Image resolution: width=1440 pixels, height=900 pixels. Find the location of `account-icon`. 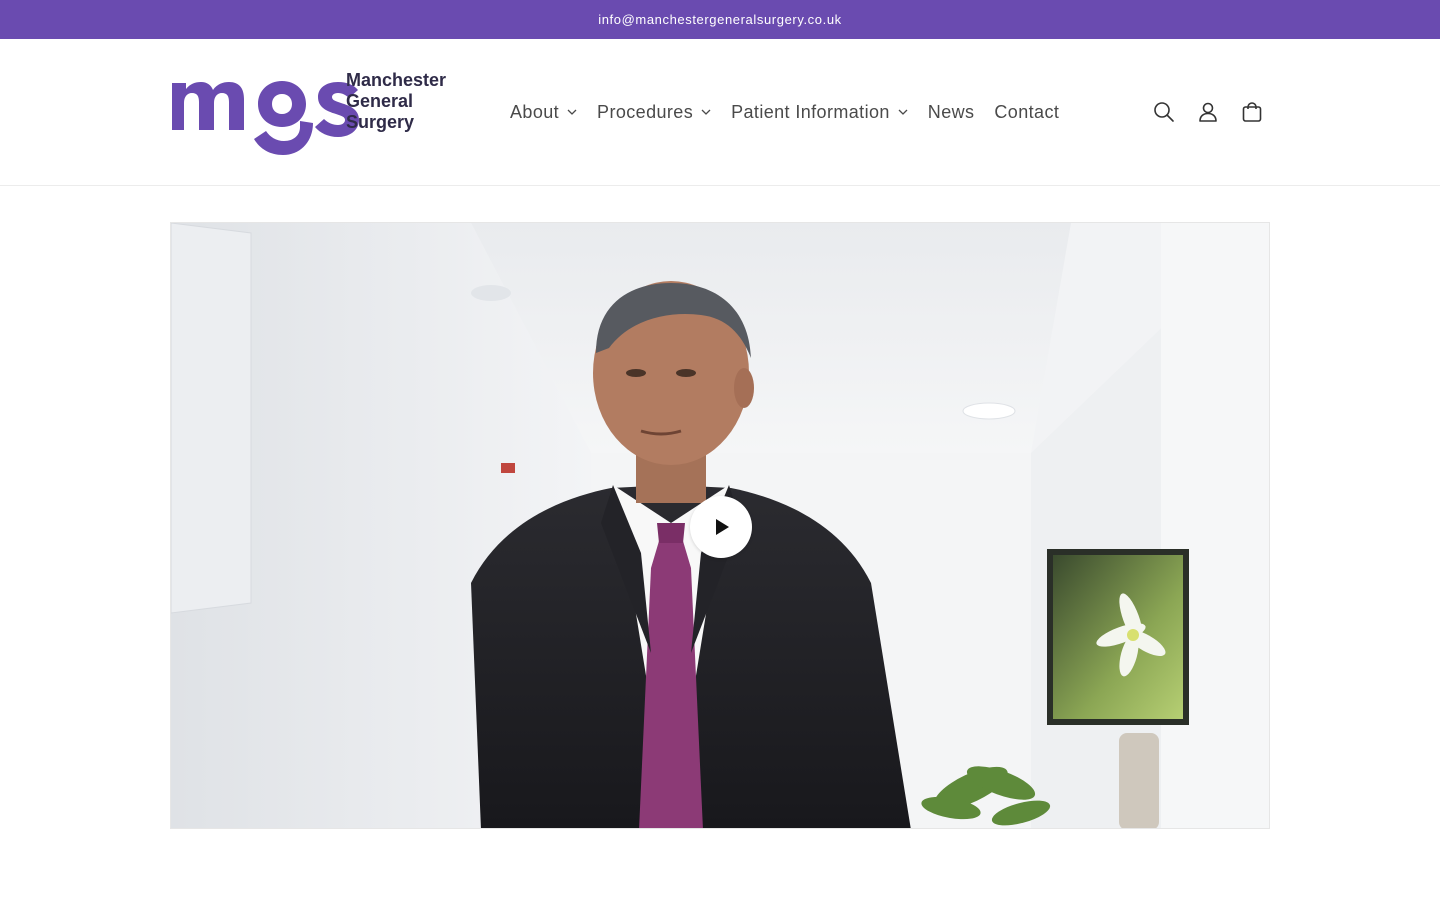

account-icon is located at coordinates (1208, 112).